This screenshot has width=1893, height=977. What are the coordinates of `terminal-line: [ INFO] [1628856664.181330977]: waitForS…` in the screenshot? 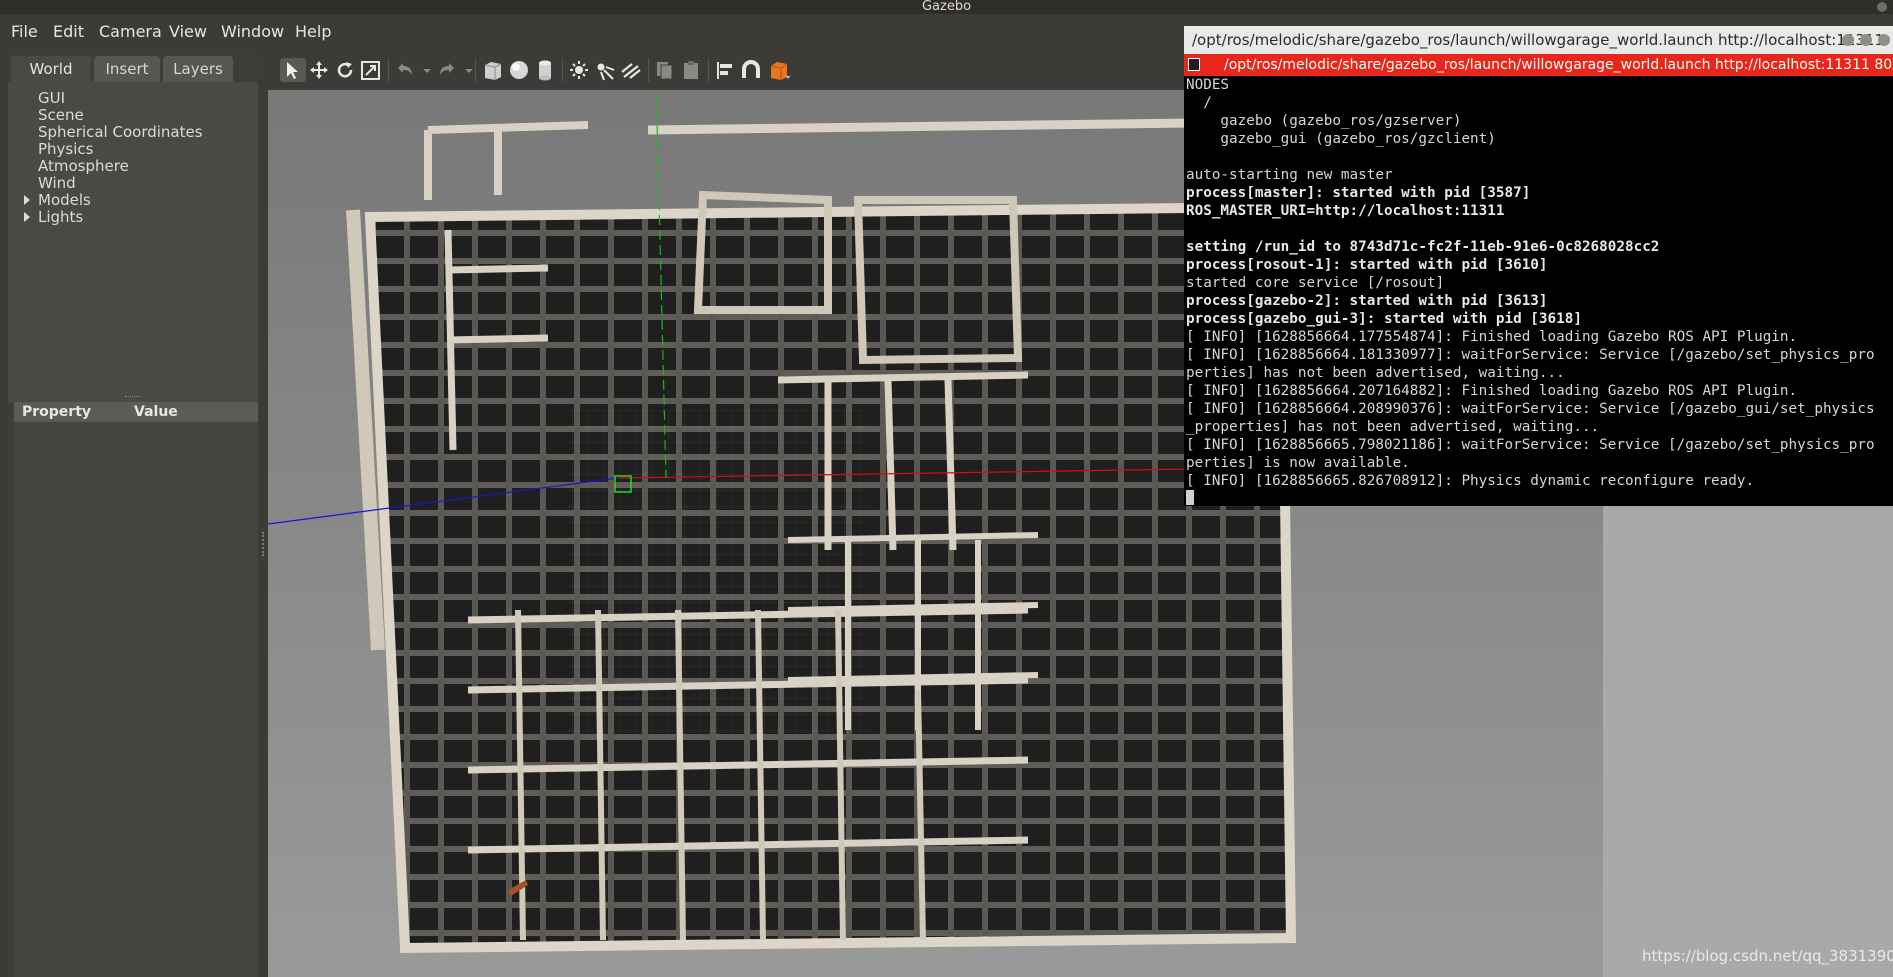 It's located at (1530, 355).